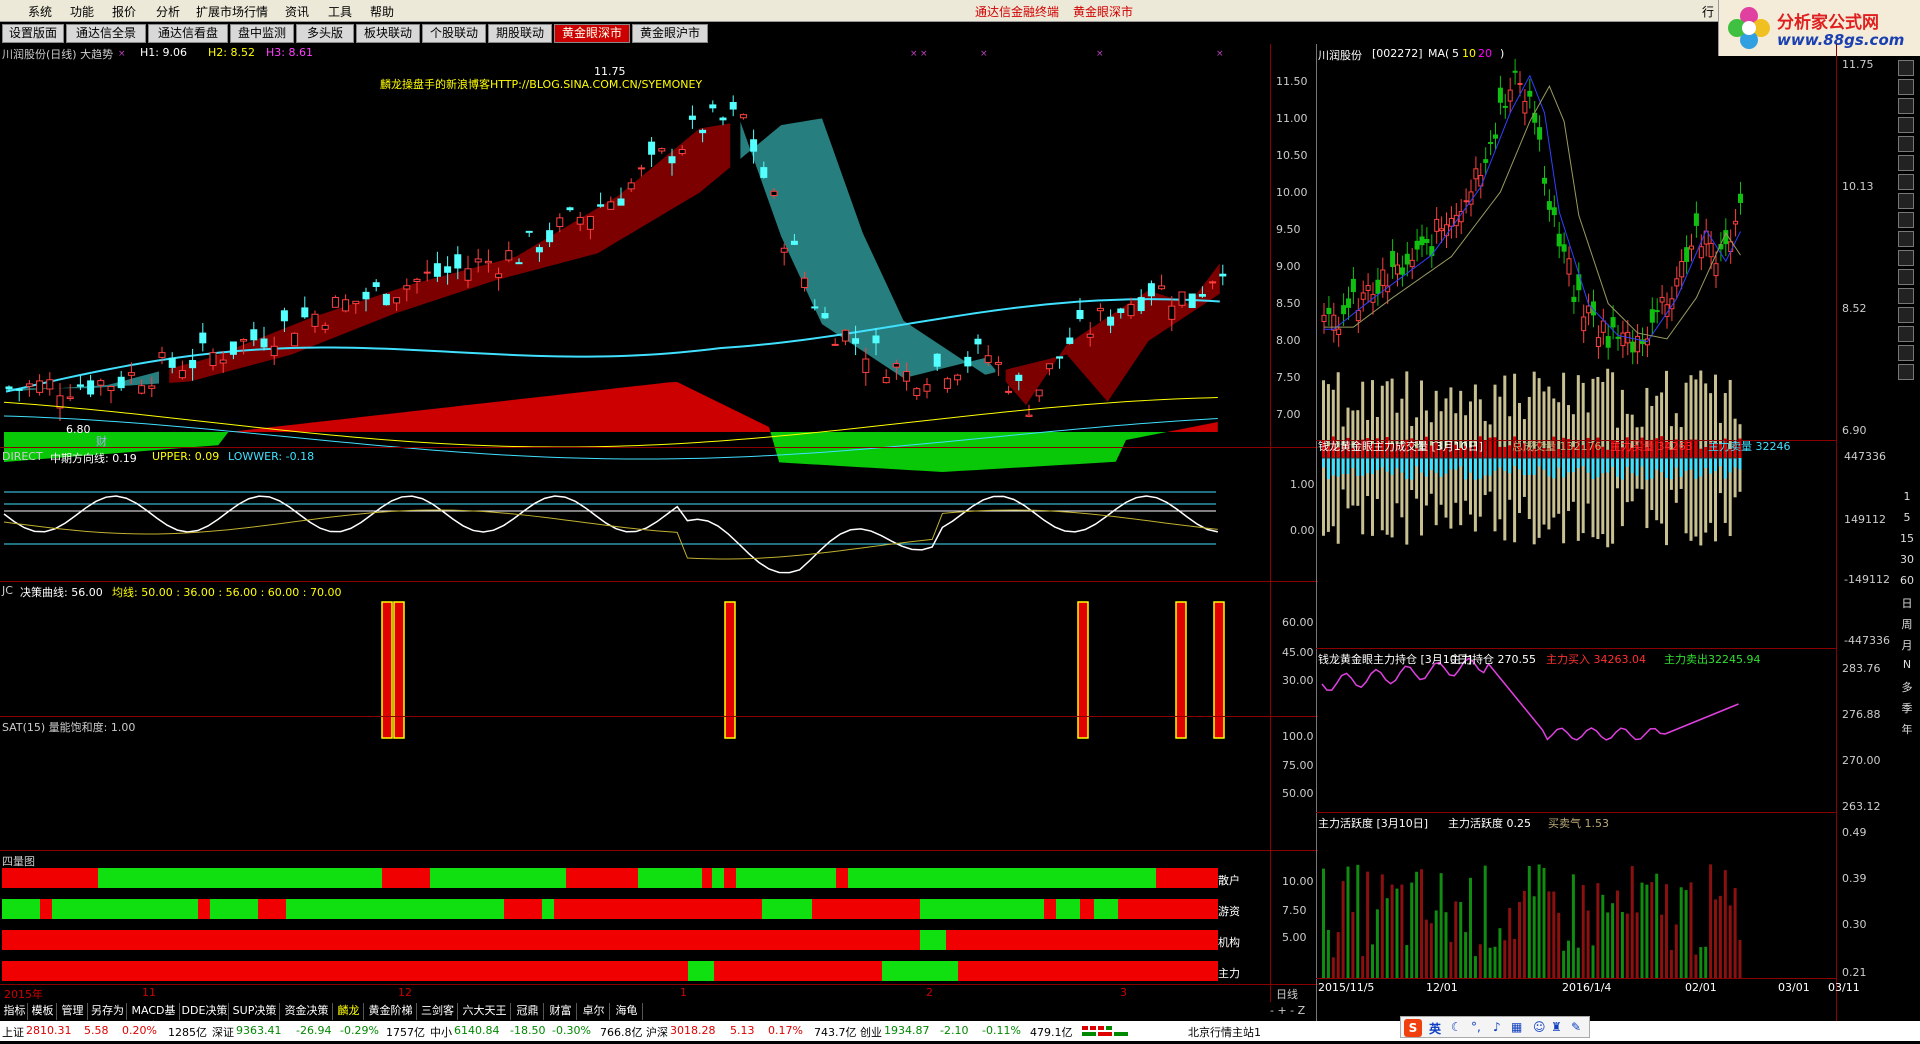  Describe the element at coordinates (1907, 624) in the screenshot. I see `period-button: 周` at that location.